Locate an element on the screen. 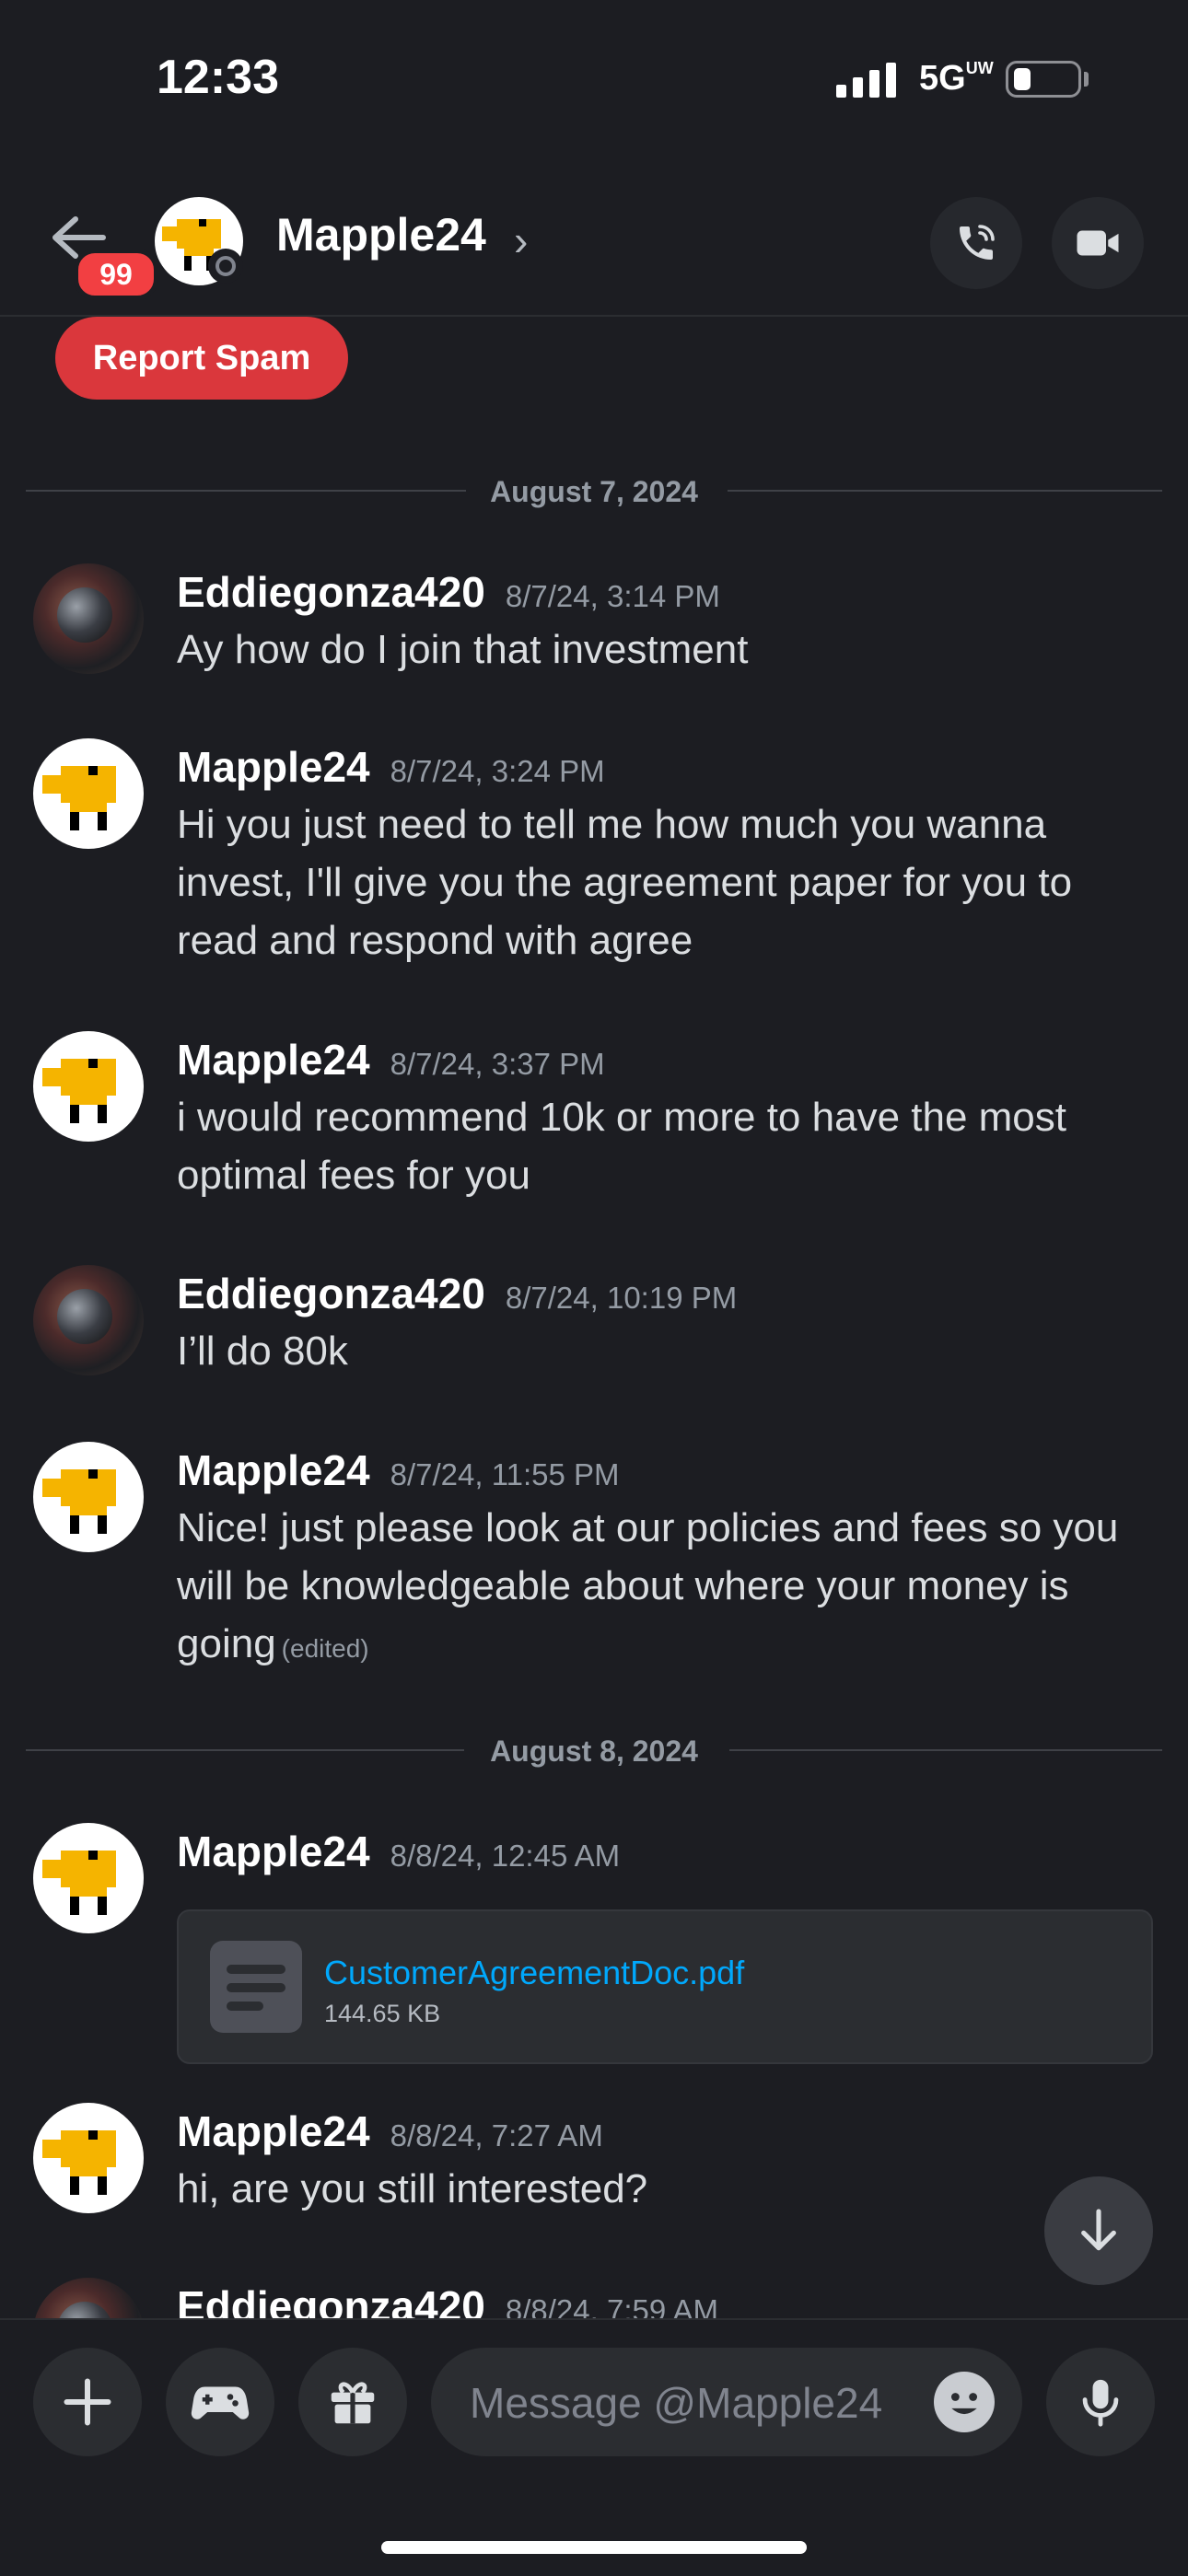 The width and height of the screenshot is (1188, 2576). gift-button is located at coordinates (352, 2402).